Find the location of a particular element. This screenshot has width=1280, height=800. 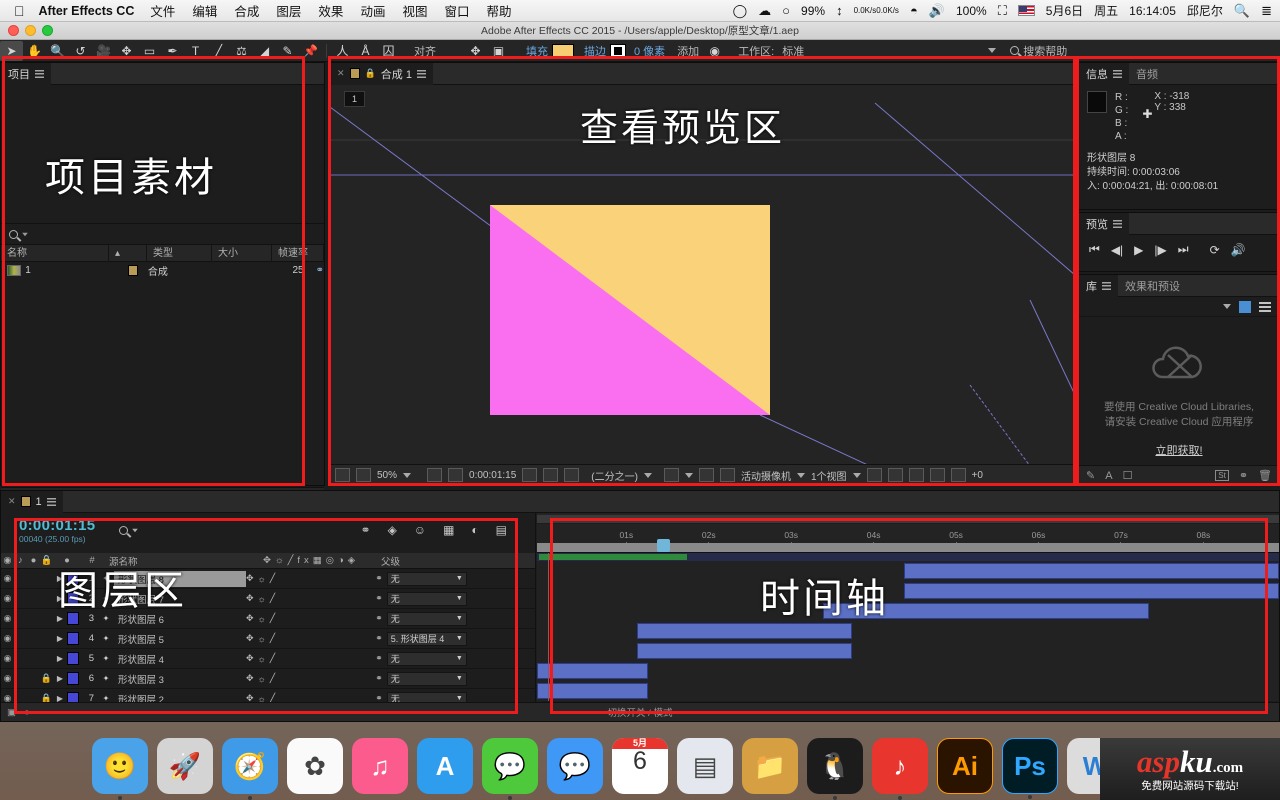

paint-icon: ✎ is located at coordinates (1090, 475).